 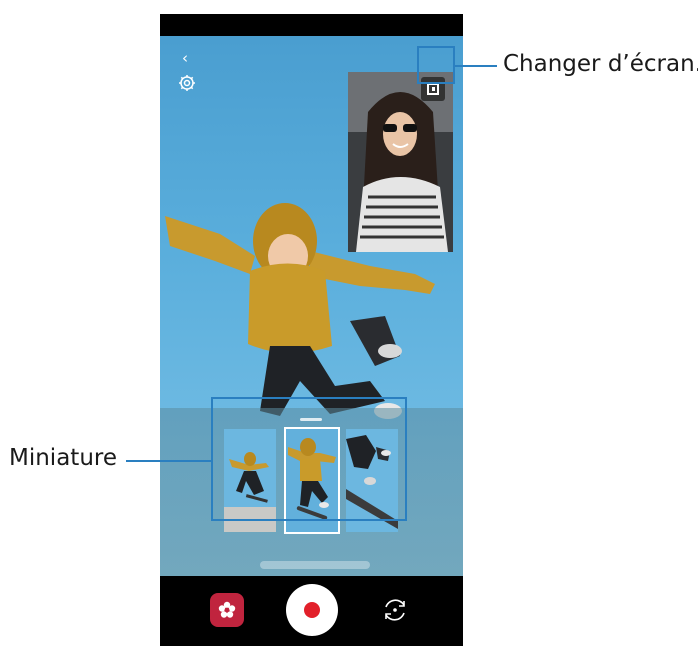 I want to click on swap-screen-callout-box, so click(x=436, y=65).